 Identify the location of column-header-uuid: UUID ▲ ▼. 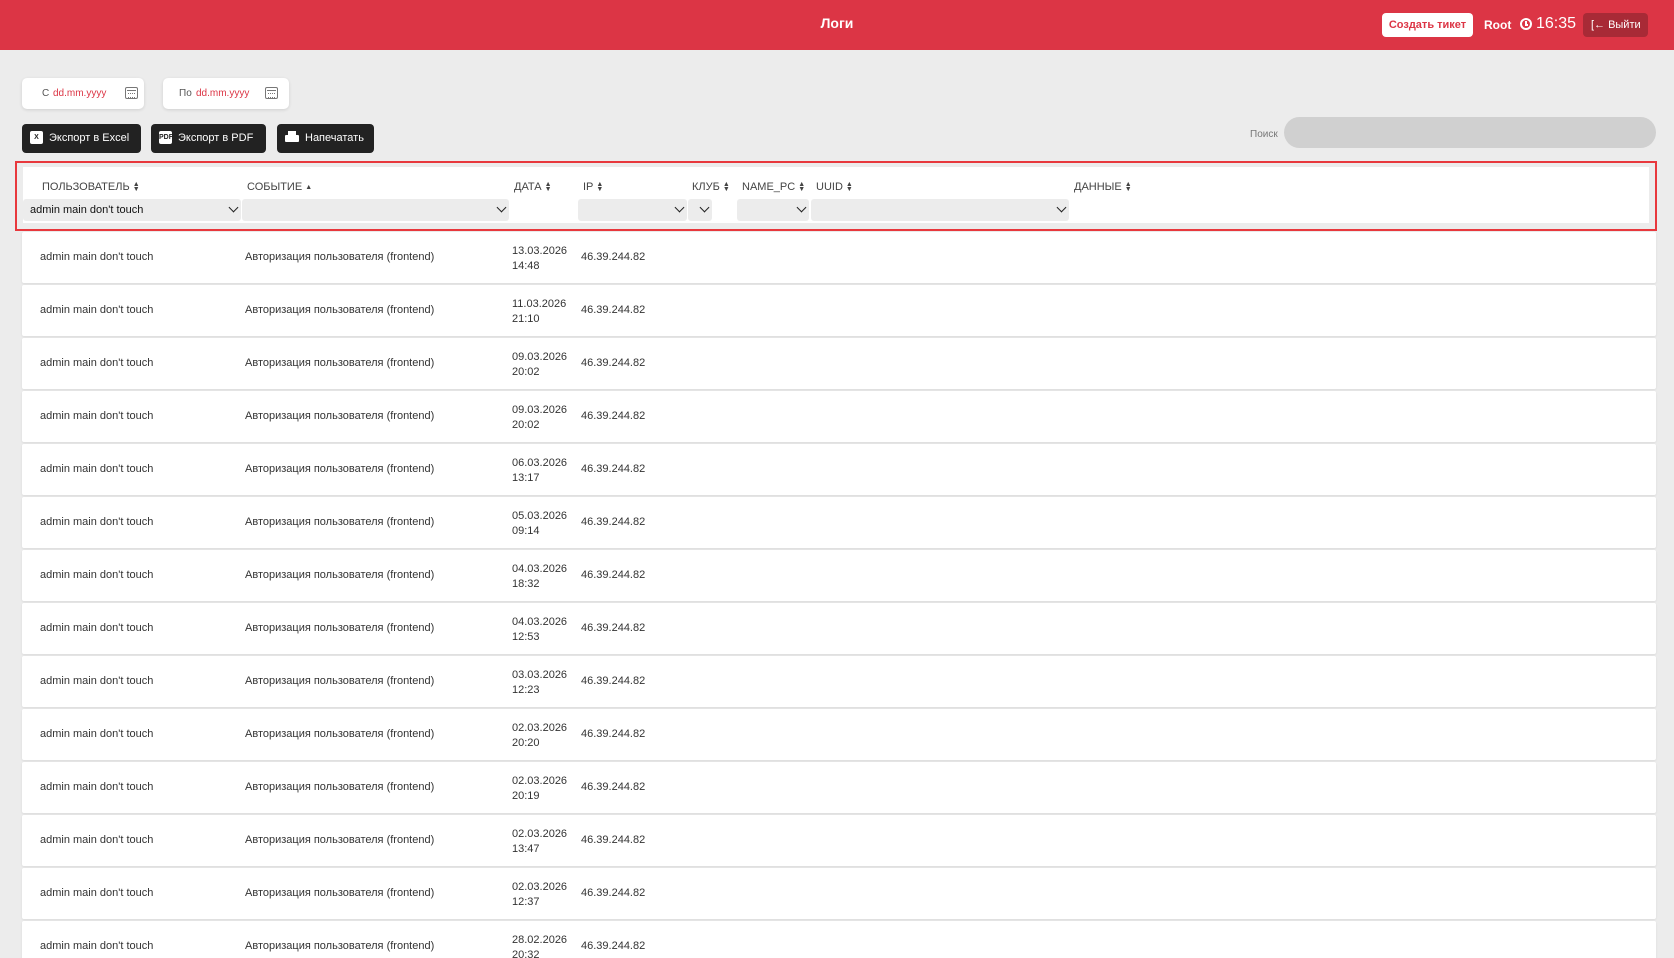
(834, 187).